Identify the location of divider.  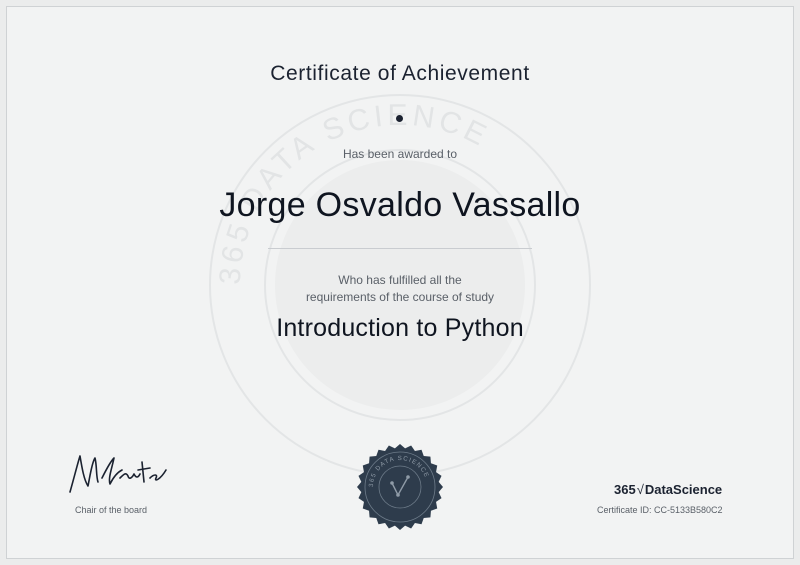
(400, 248).